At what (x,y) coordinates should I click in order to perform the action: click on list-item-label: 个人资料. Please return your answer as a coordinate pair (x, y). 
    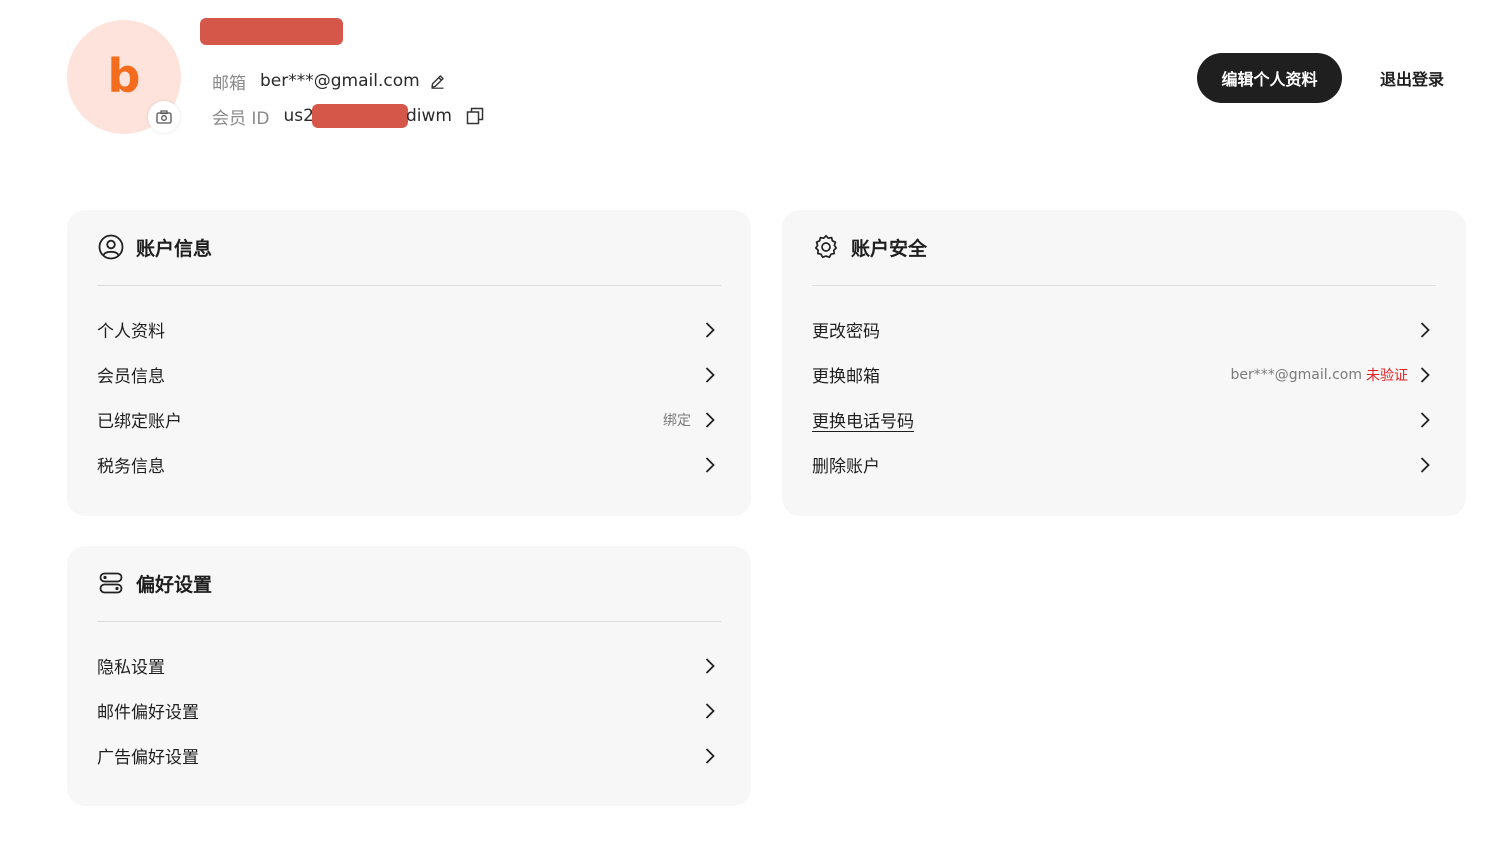
    Looking at the image, I should click on (131, 332).